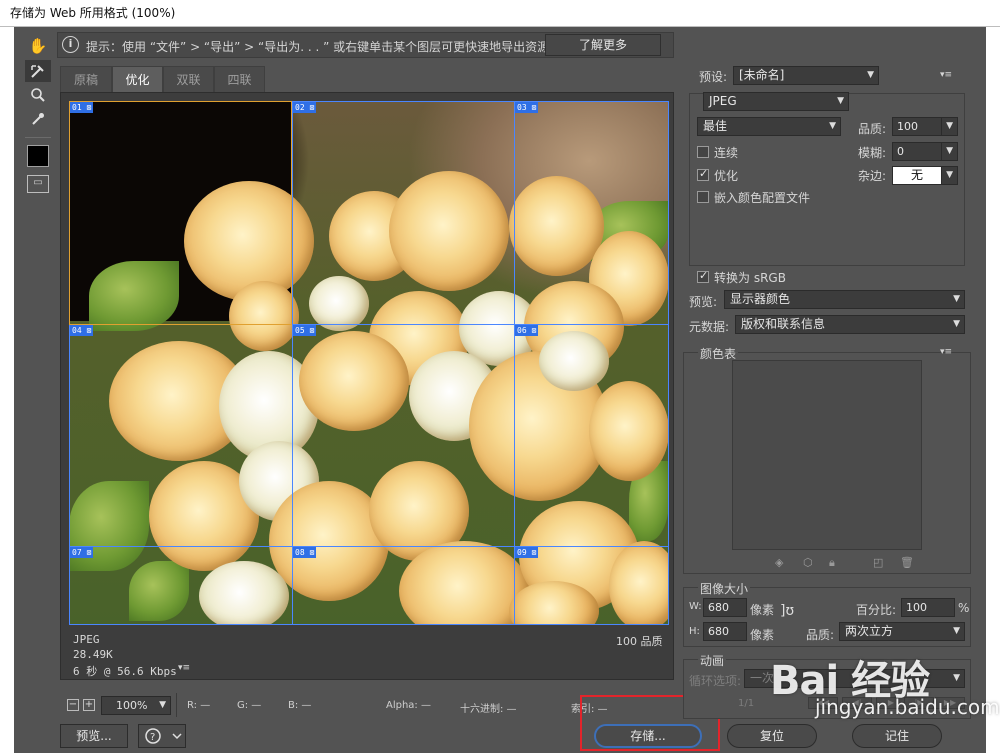 The image size is (1000, 753). I want to click on blur-slider-toggle: ▼, so click(949, 151).